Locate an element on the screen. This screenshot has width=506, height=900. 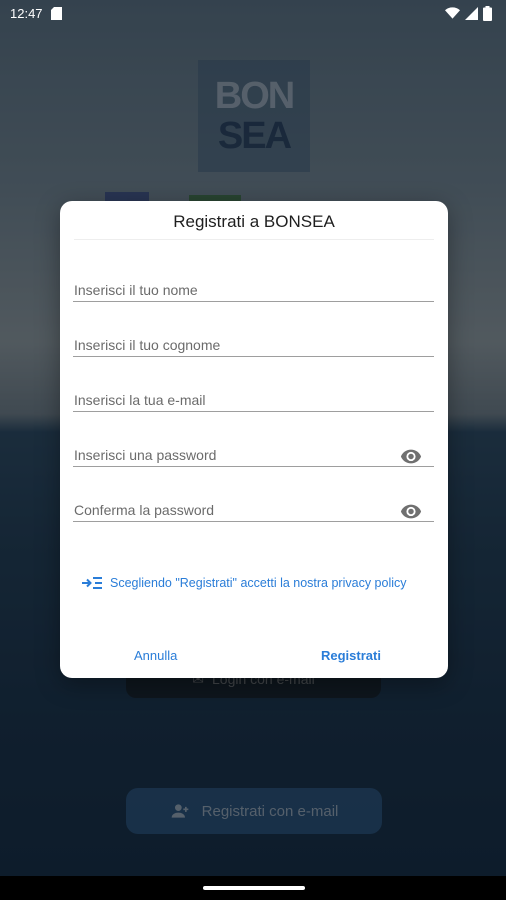
first-name-placeholder: Inserisci il tuo nome is located at coordinates (136, 290).